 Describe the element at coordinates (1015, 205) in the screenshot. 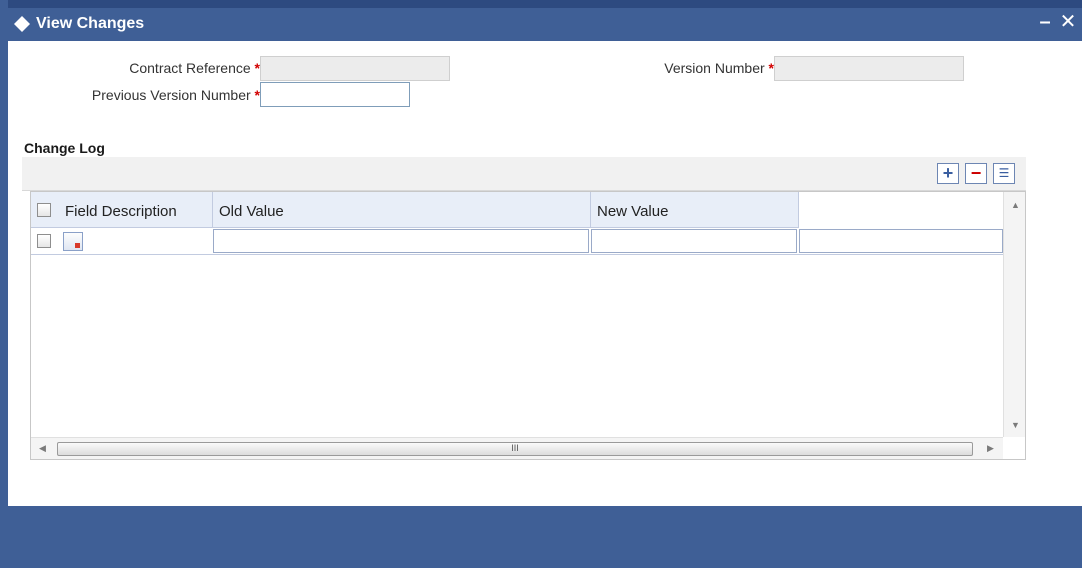

I see `scroll-up-icon: ▲` at that location.